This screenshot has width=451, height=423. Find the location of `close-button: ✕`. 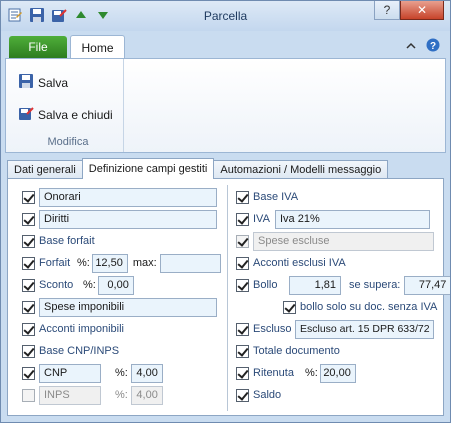

close-button: ✕ is located at coordinates (422, 10).